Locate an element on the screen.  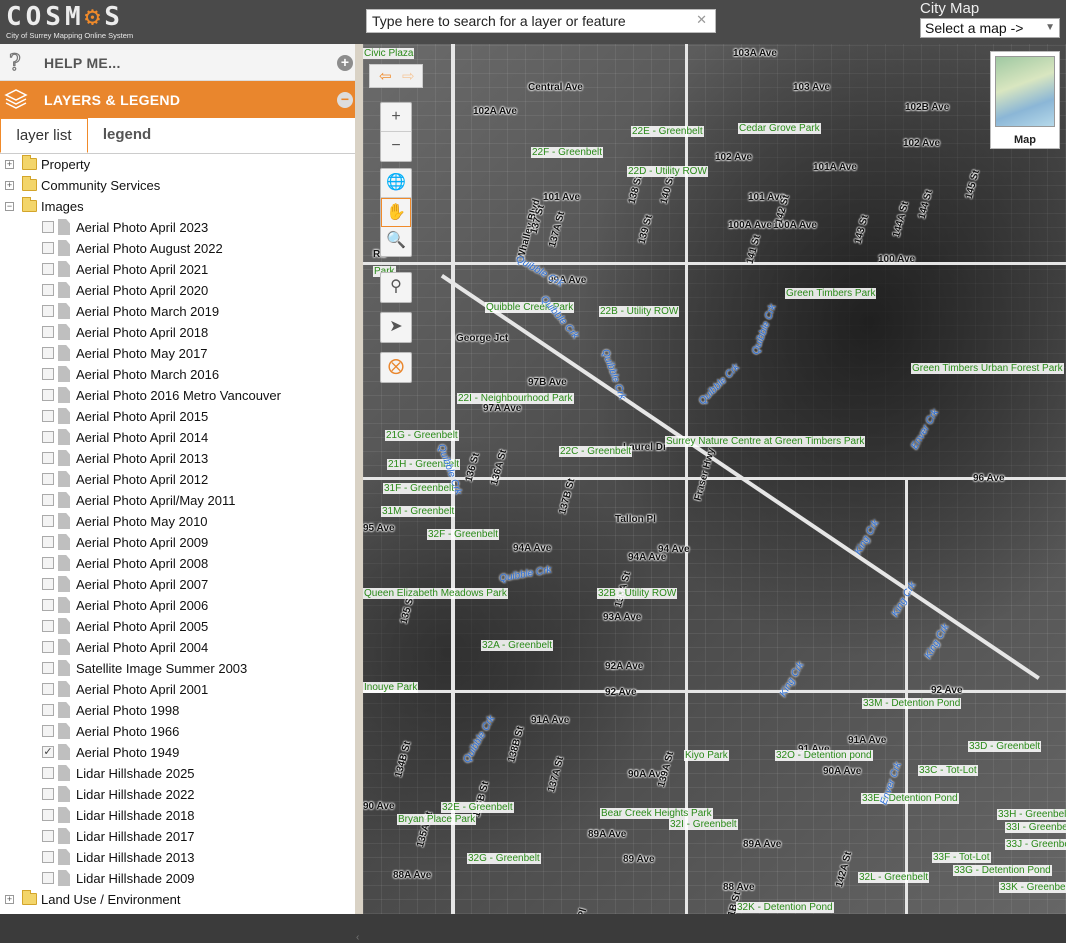
layer-item: Aerial Photo April 2012 is located at coordinates (177, 479).